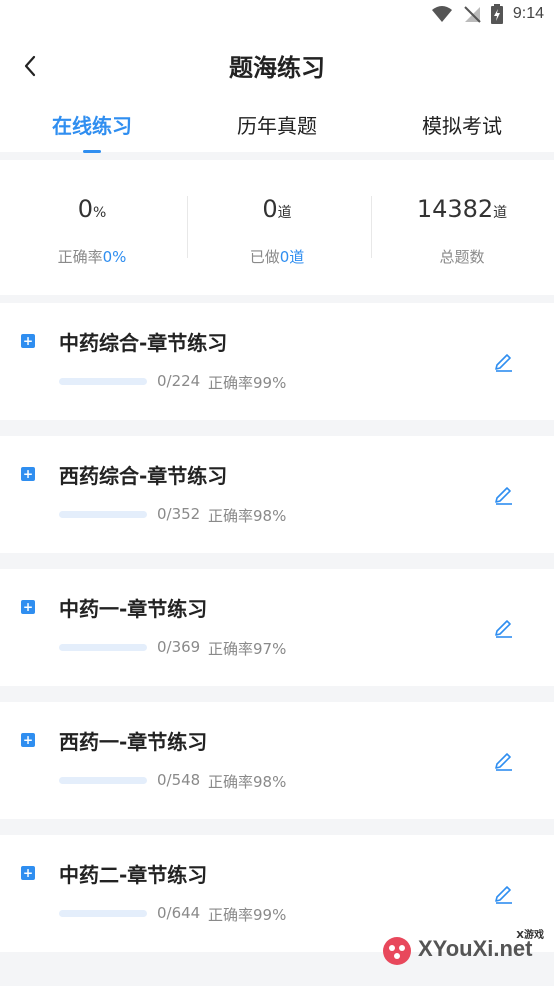 The image size is (554, 986). I want to click on card-accuracy: 正确率97%, so click(247, 649).